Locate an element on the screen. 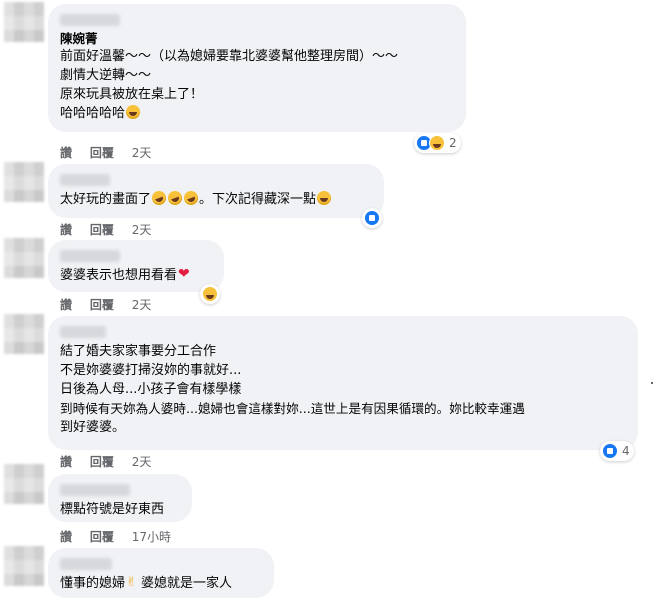 Image resolution: width=656 pixels, height=600 pixels. comment-text: 。下次記得藏深一點 is located at coordinates (258, 199).